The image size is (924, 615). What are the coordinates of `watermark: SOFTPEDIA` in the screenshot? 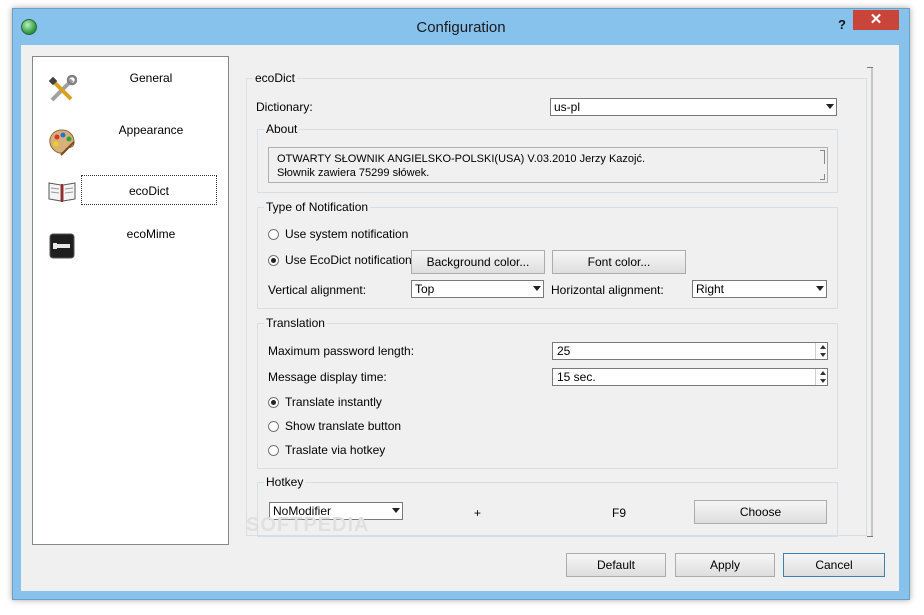 It's located at (308, 525).